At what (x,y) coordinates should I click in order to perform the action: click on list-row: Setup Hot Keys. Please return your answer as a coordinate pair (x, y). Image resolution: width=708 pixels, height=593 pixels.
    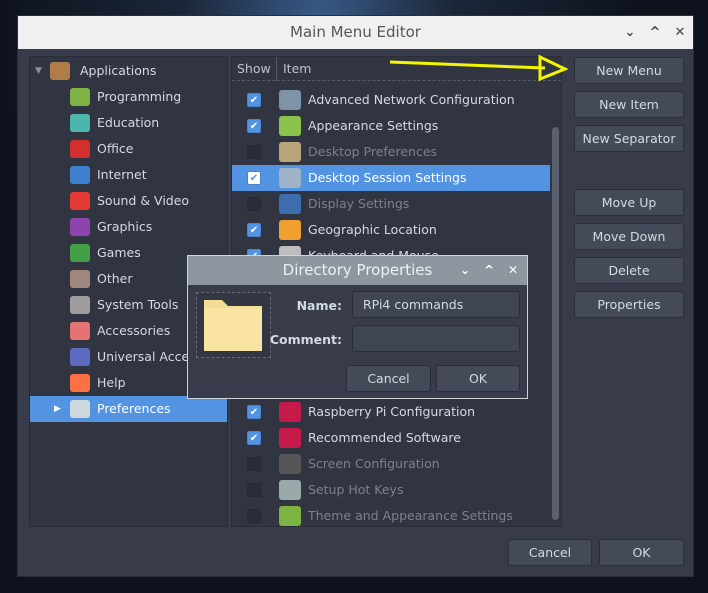
    Looking at the image, I should click on (391, 490).